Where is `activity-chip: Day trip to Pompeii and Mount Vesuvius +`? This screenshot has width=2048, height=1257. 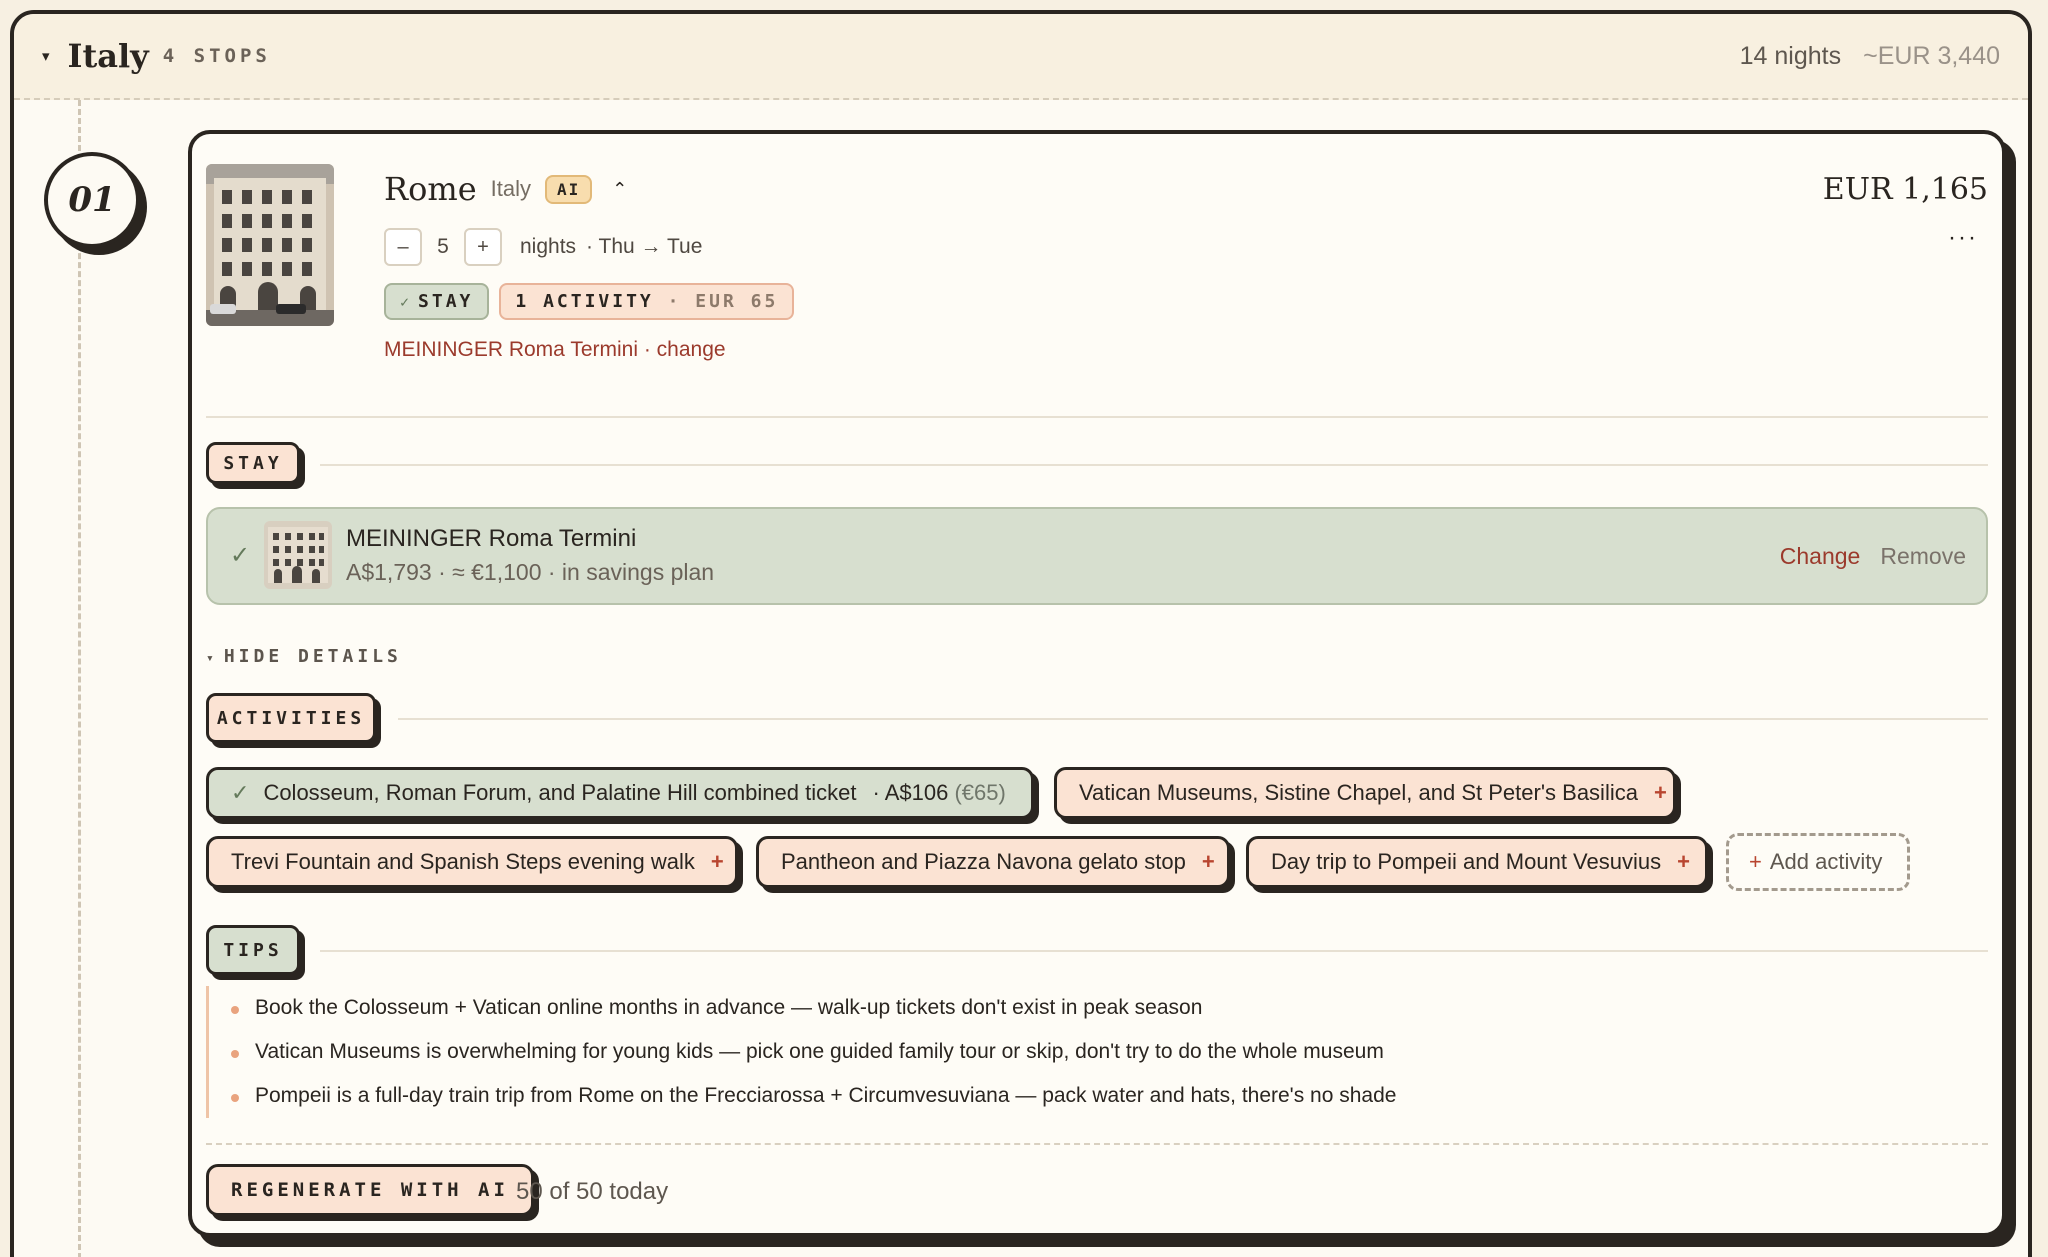 activity-chip: Day trip to Pompeii and Mount Vesuvius + is located at coordinates (1477, 862).